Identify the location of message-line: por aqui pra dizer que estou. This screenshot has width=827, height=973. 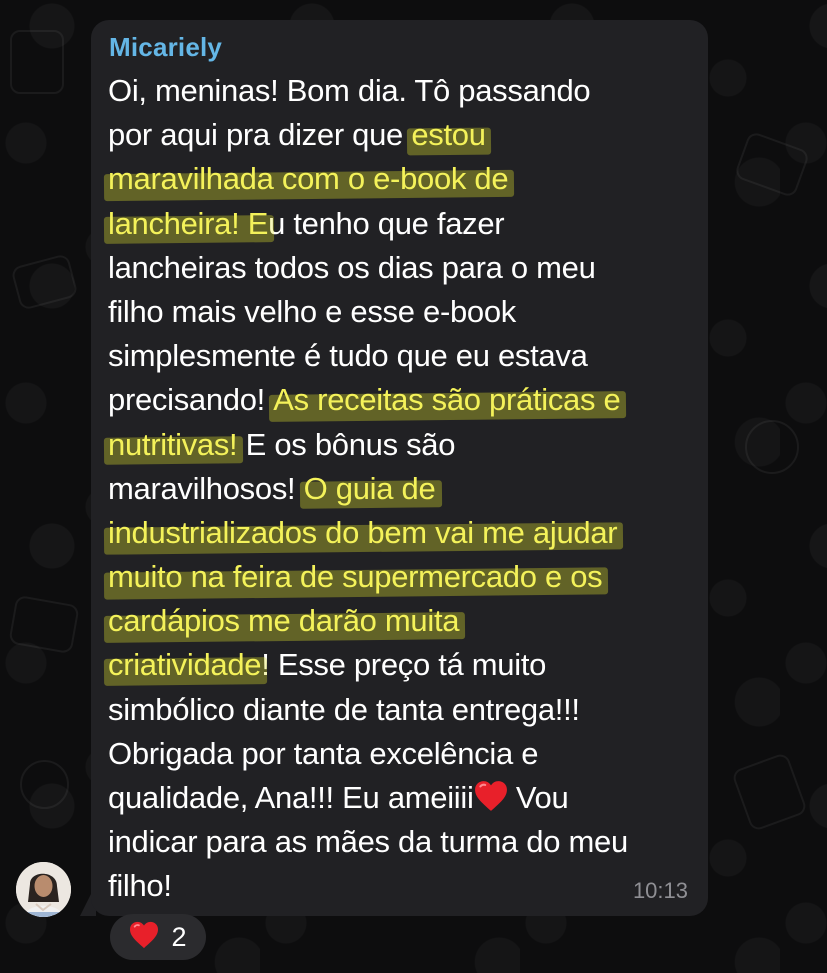
(403, 135).